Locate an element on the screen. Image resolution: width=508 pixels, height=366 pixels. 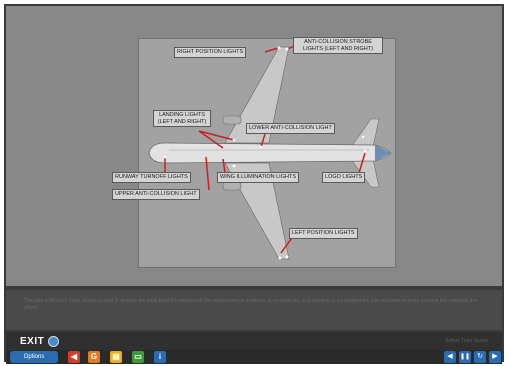
course-status: Airbus Tutor Series is located at coordinates (466, 341).